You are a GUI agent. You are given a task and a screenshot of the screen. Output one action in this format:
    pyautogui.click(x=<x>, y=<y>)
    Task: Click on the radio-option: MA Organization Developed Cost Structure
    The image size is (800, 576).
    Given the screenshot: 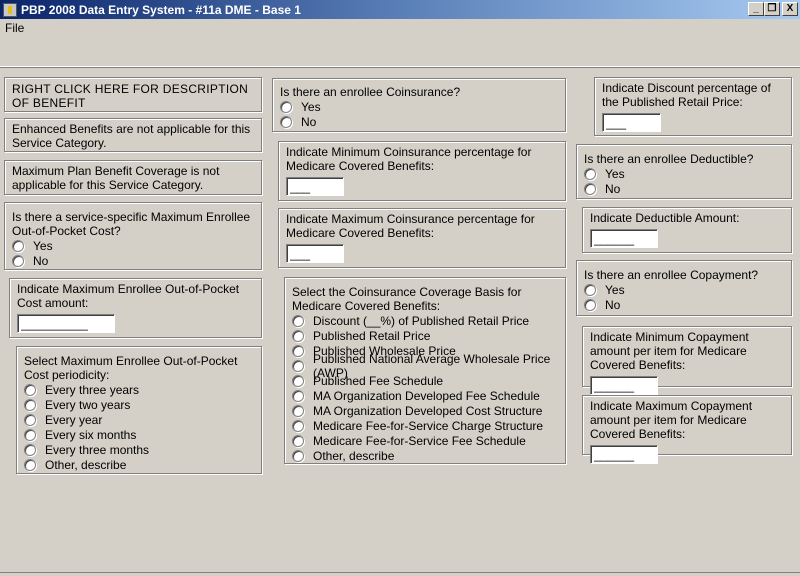 What is the action you would take?
    pyautogui.click(x=425, y=410)
    